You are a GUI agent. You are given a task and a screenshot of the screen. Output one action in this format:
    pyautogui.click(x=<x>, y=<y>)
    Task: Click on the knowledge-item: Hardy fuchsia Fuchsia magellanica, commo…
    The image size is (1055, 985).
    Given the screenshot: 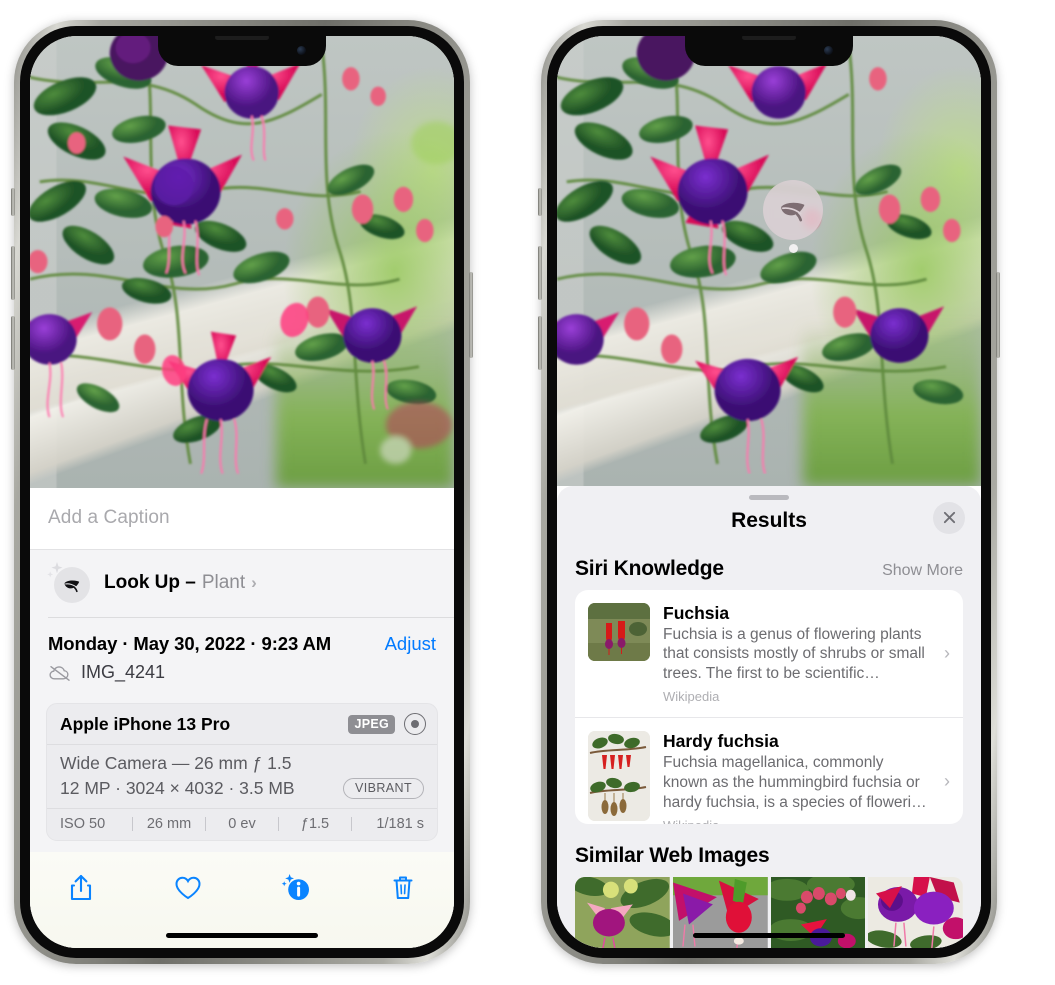 What is the action you would take?
    pyautogui.click(x=769, y=770)
    